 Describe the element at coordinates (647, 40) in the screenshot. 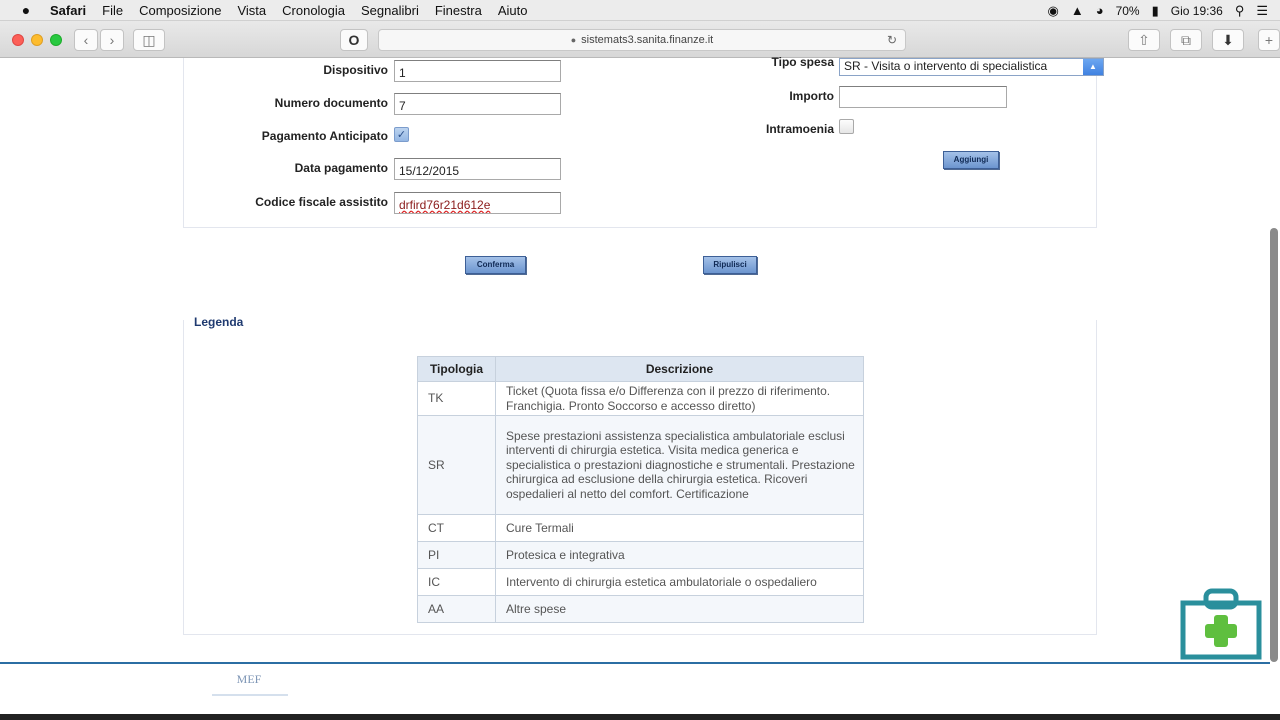

I see `address-url: sistemats3.sanita.finanze.it` at that location.